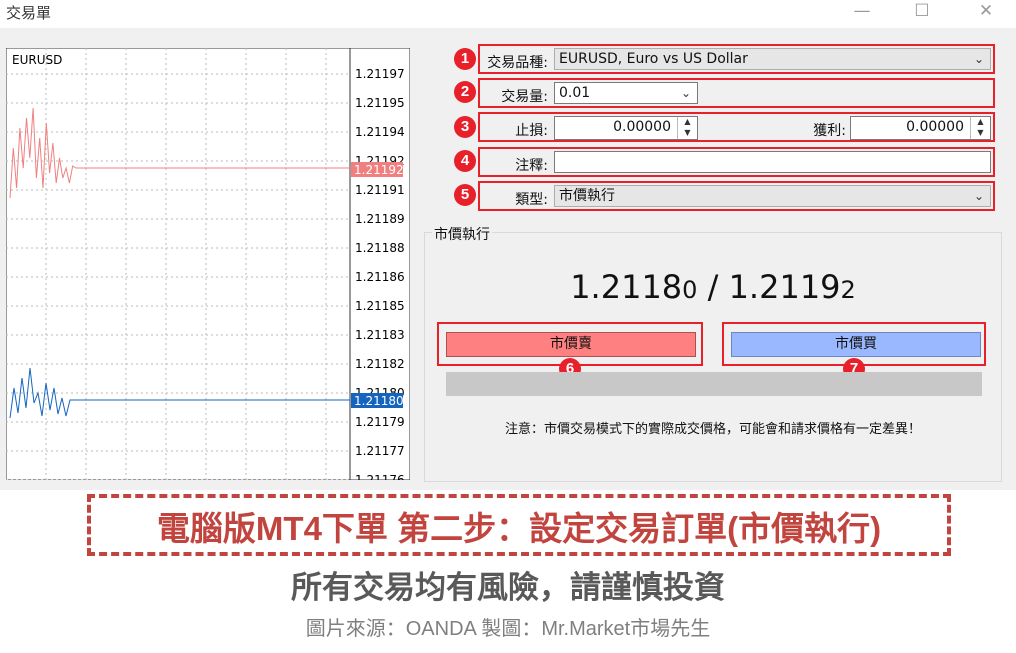 This screenshot has height=653, width=1016. Describe the element at coordinates (587, 196) in the screenshot. I see `type-value: 市價執行` at that location.